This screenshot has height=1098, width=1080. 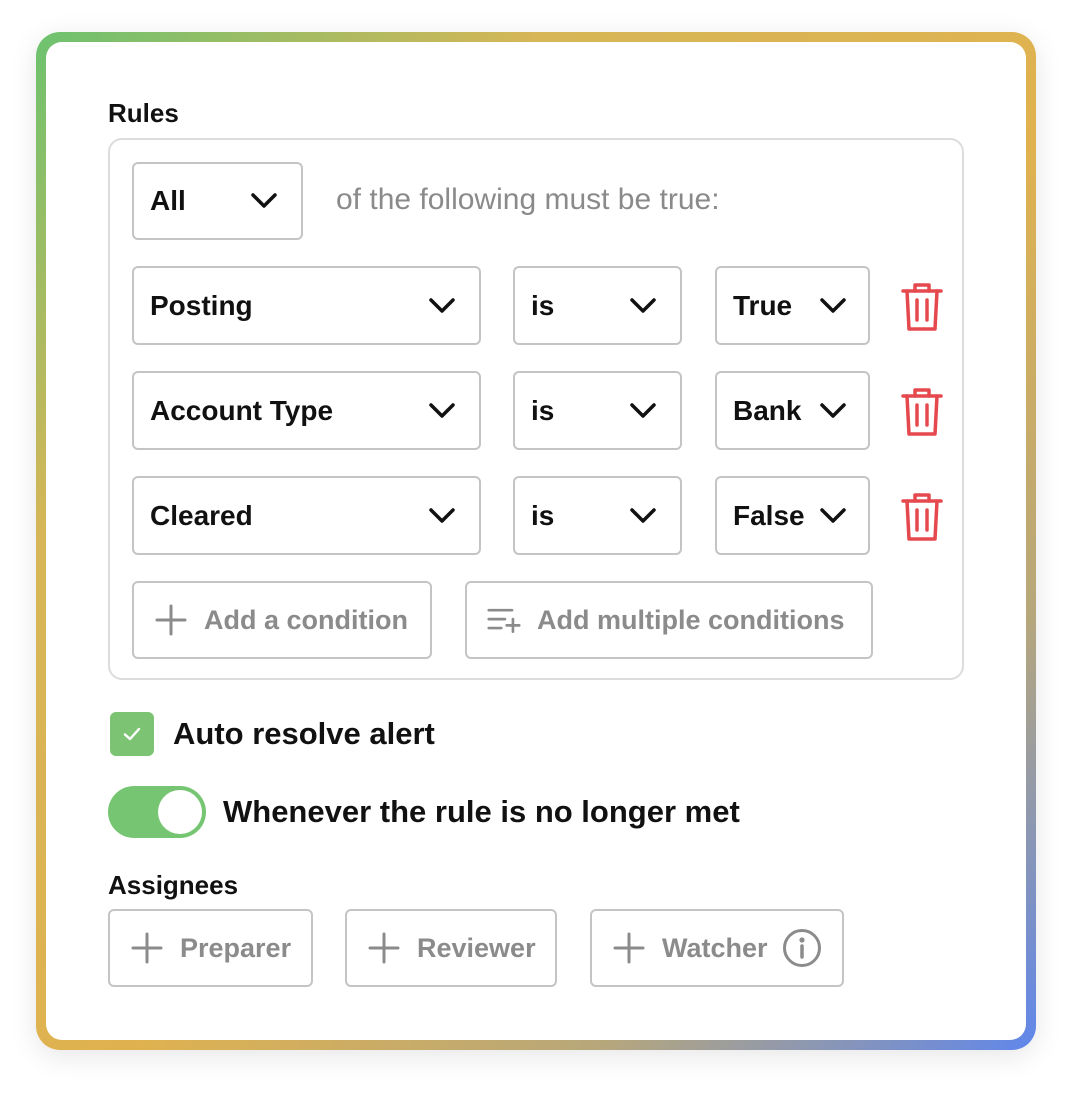 What do you see at coordinates (691, 619) in the screenshot?
I see `add-multiple-label: Add multiple conditions` at bounding box center [691, 619].